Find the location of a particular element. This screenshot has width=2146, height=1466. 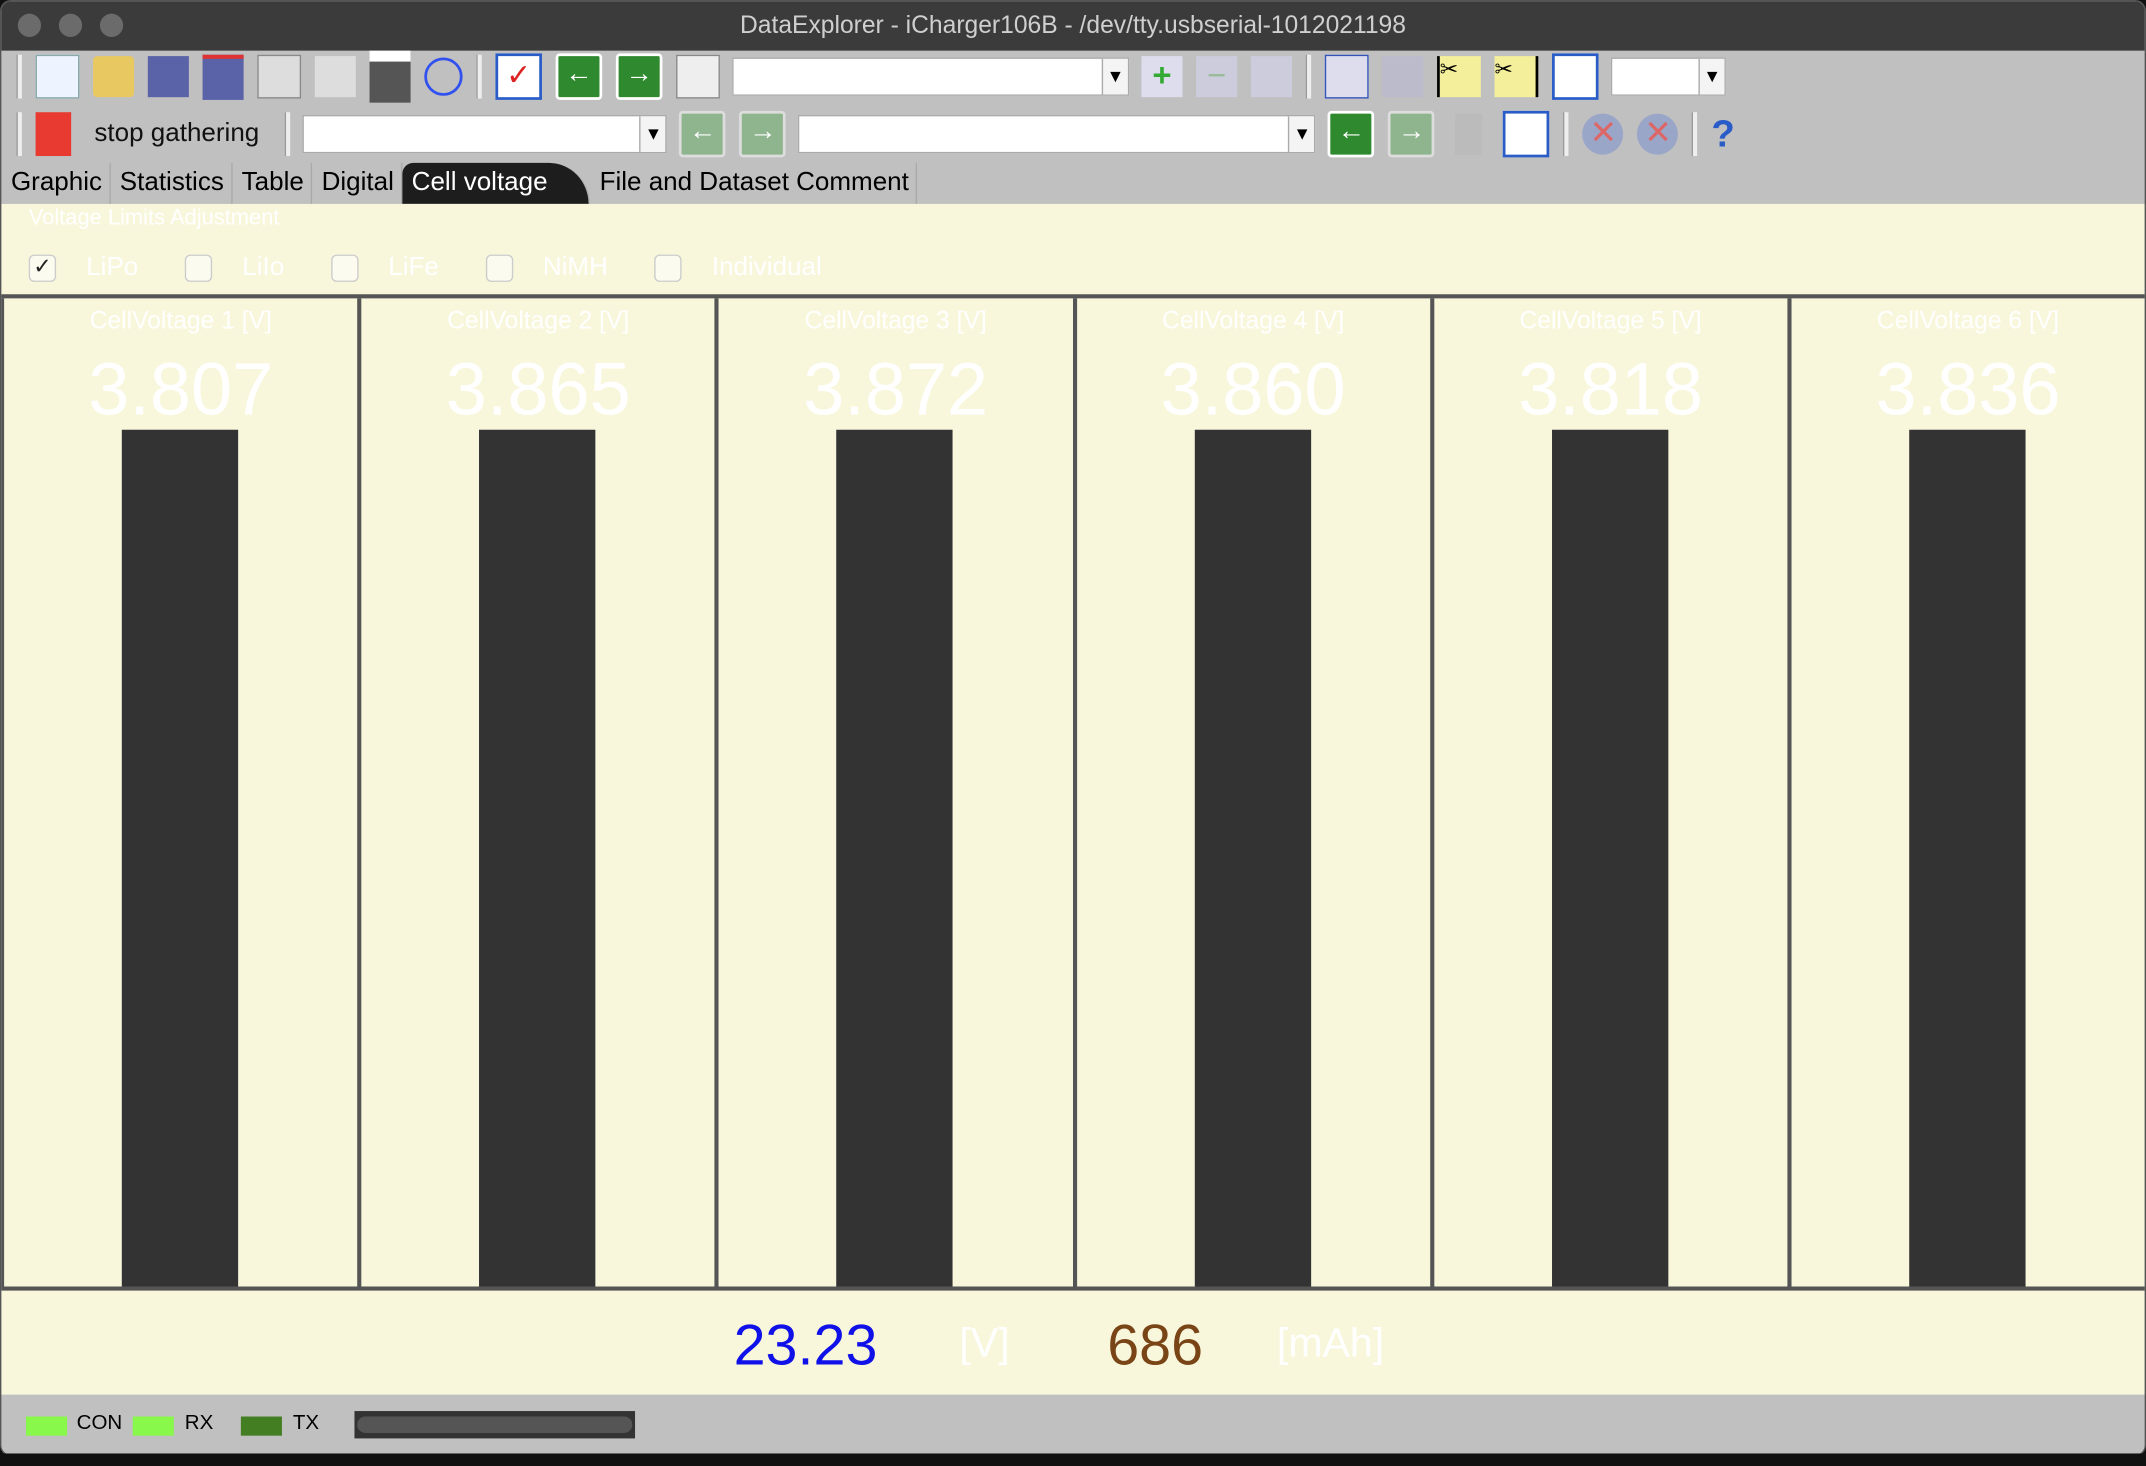

battery-type-options: ✓ LiPo LiIo LiFe NiMH Individual is located at coordinates (448, 268).